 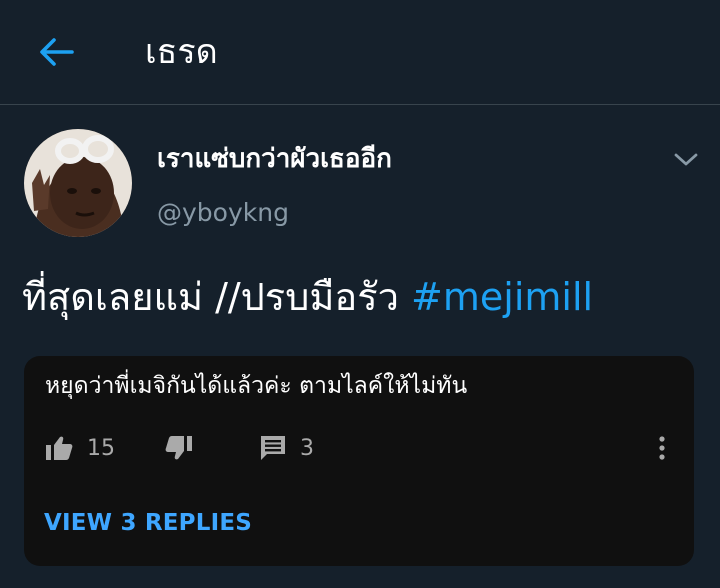 What do you see at coordinates (101, 448) in the screenshot?
I see `like-count: 15` at bounding box center [101, 448].